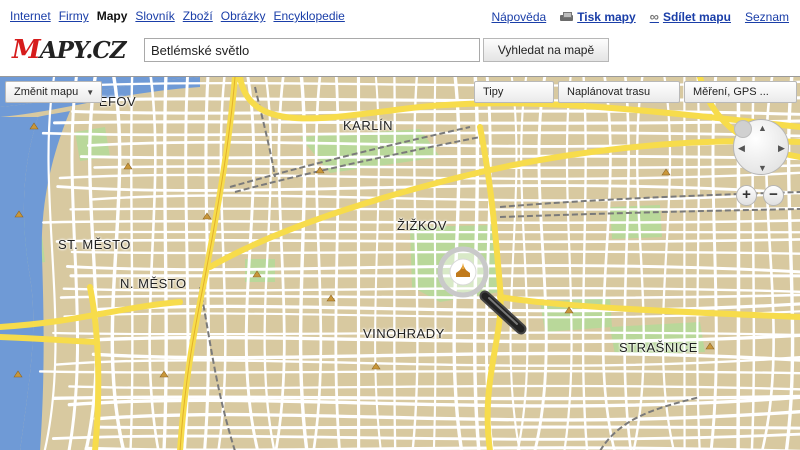 This screenshot has width=800, height=450. I want to click on zoom-in-button: +, so click(746, 195).